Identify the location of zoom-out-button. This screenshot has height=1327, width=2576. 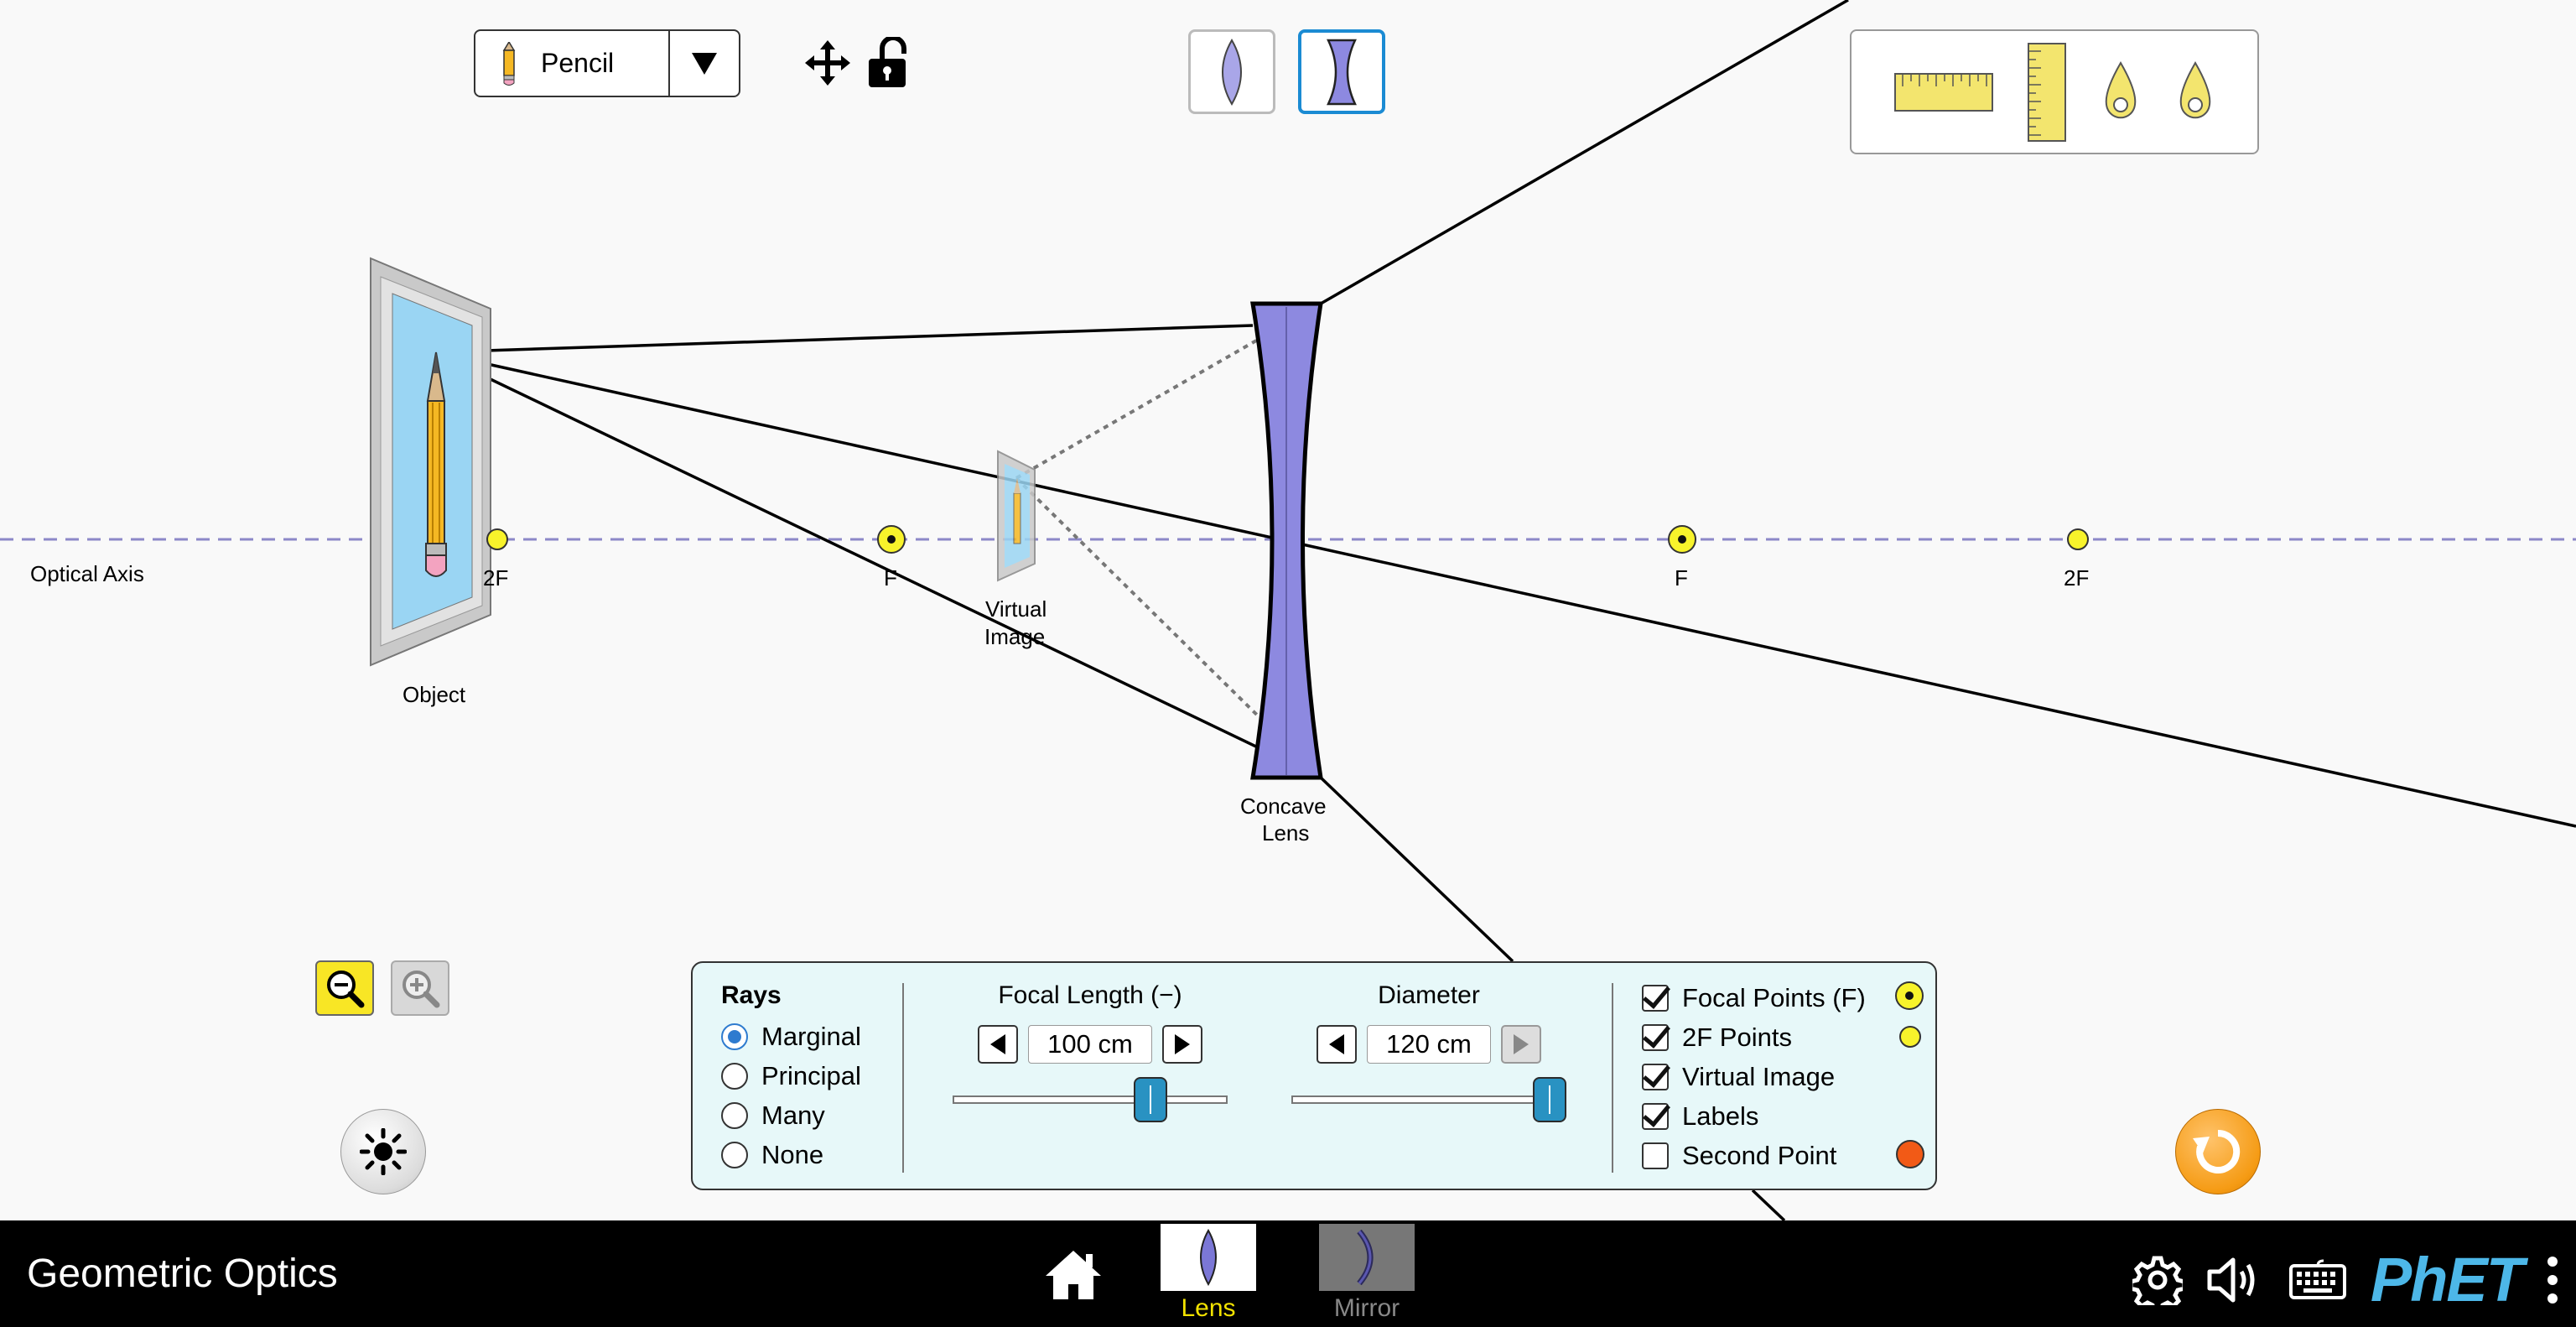
(344, 988).